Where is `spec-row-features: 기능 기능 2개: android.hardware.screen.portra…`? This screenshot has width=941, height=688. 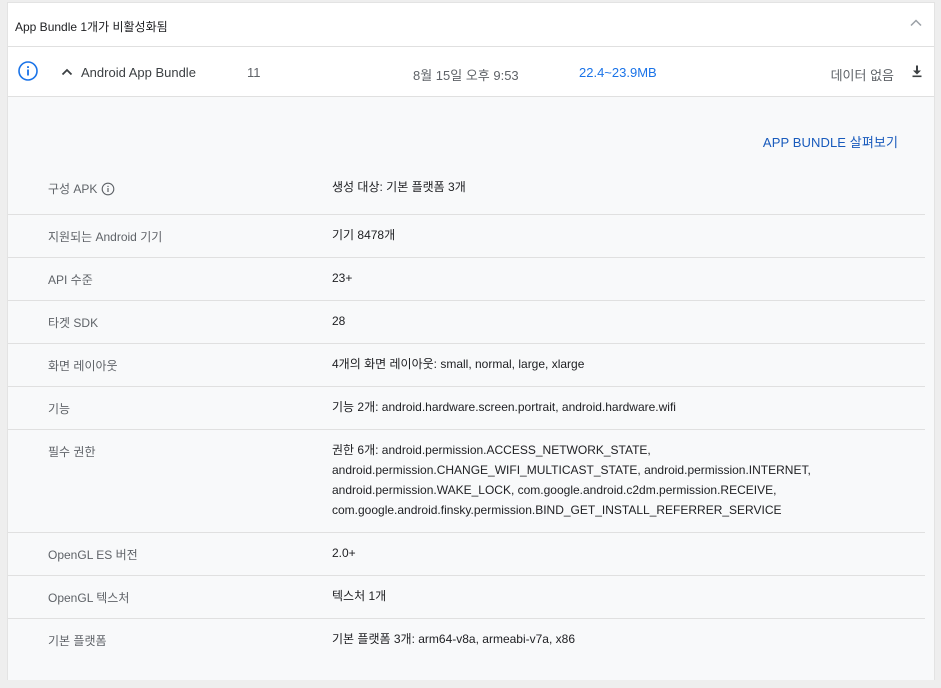
spec-row-features: 기능 기능 2개: android.hardware.screen.portra… is located at coordinates (466, 408).